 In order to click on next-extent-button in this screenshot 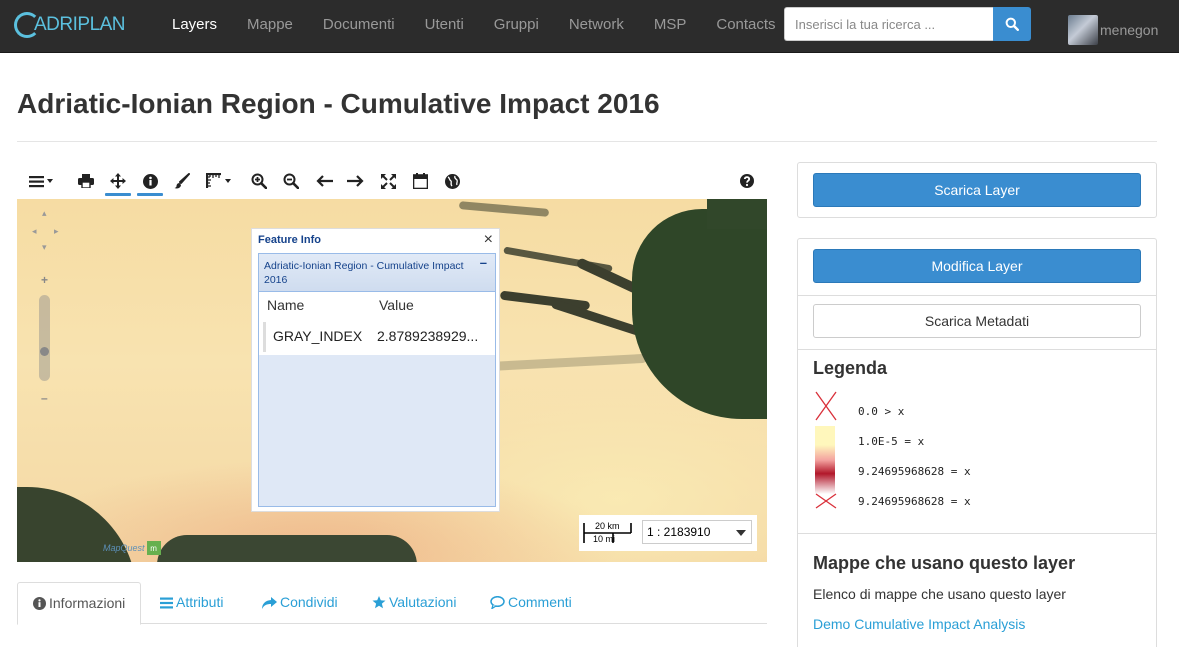, I will do `click(355, 181)`.